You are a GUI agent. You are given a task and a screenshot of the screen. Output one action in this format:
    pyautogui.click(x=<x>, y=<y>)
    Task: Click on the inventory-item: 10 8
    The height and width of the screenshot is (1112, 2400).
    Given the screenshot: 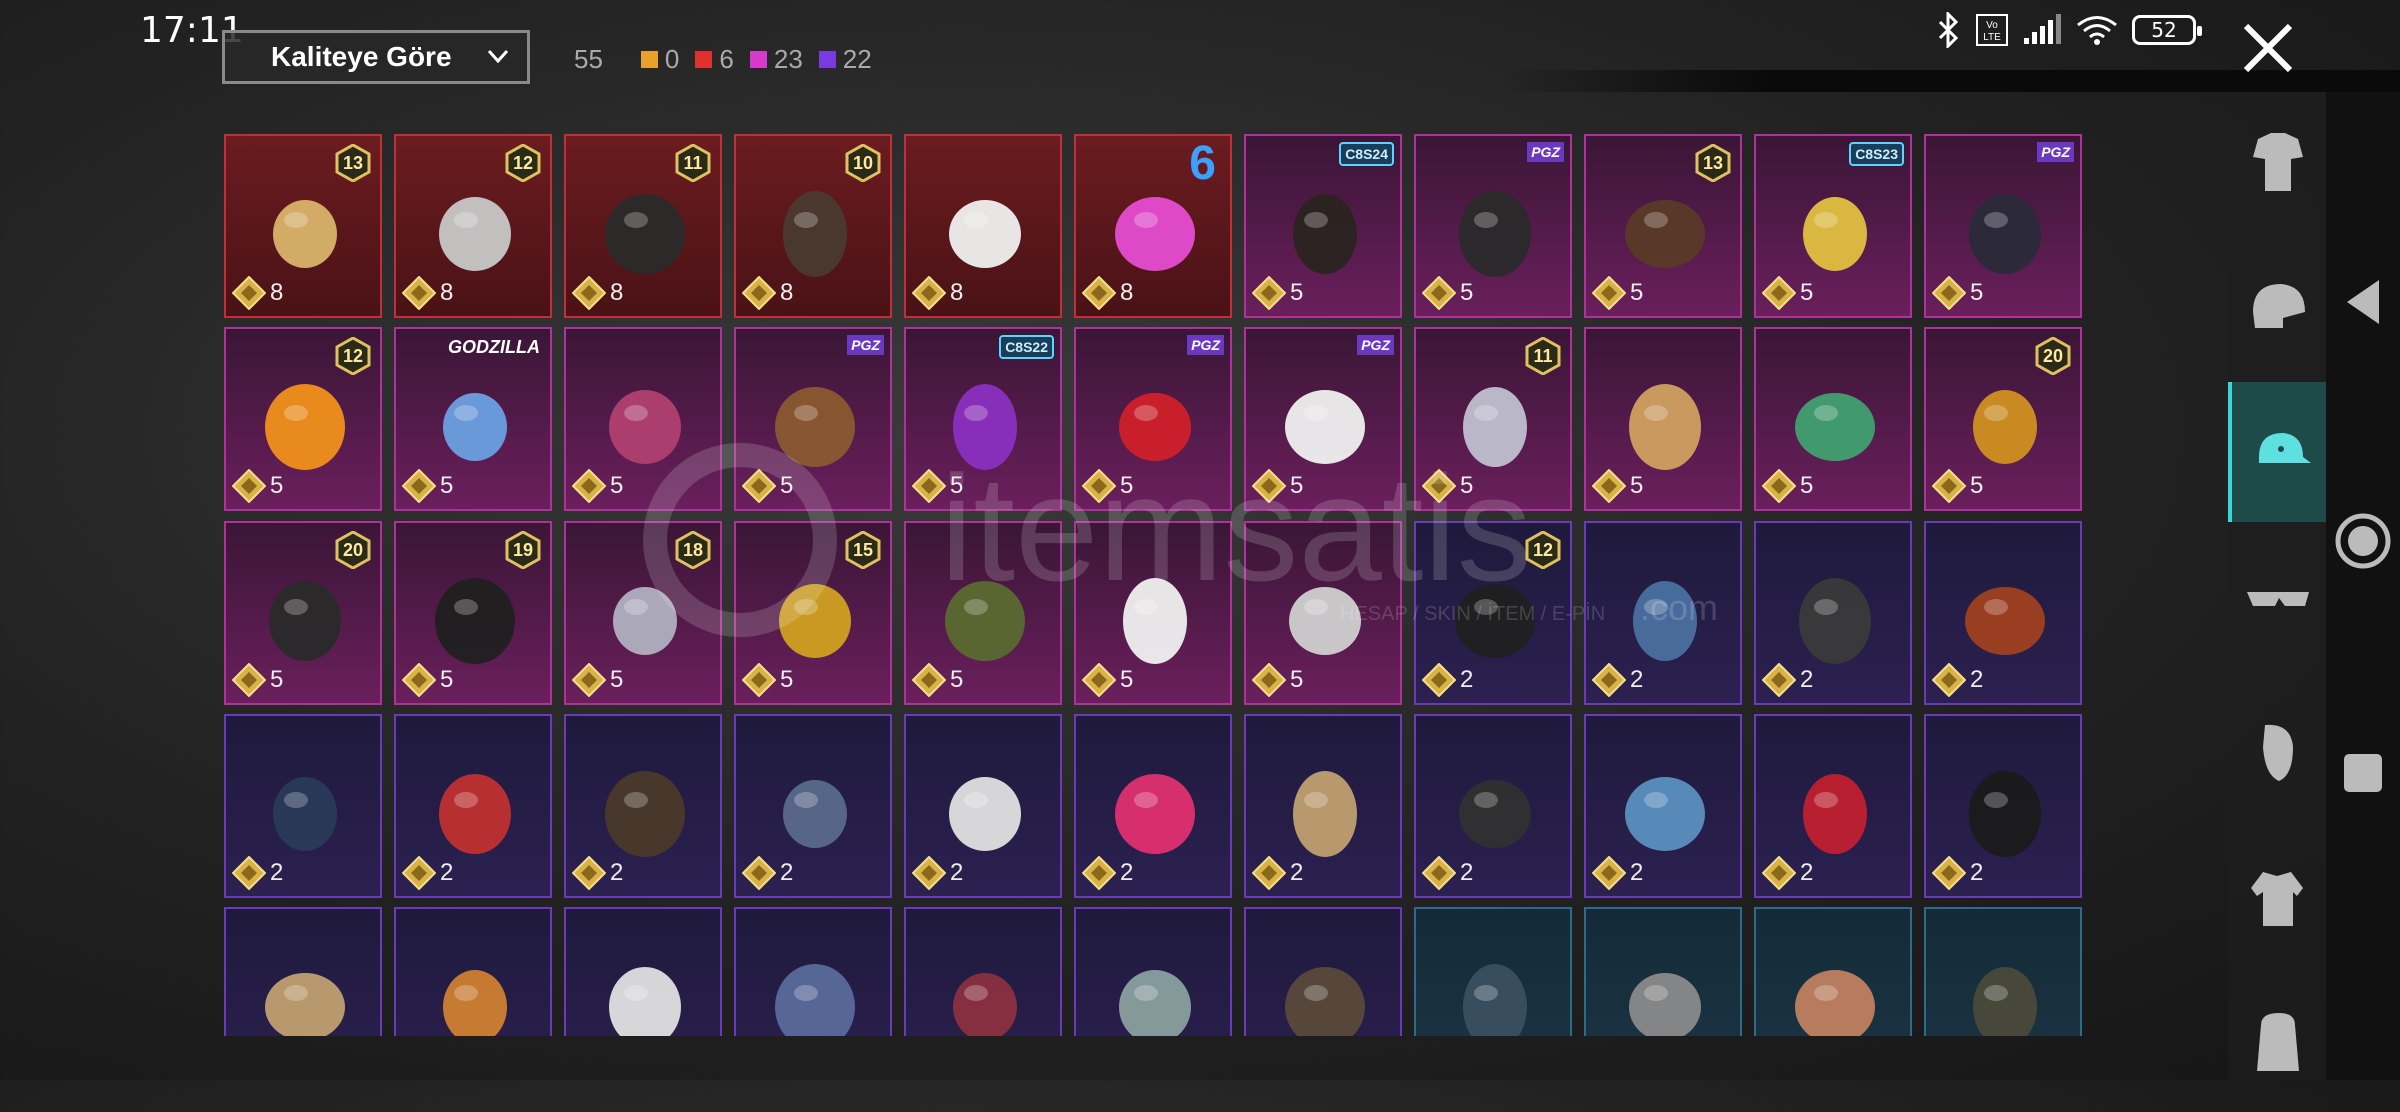 What is the action you would take?
    pyautogui.click(x=813, y=226)
    